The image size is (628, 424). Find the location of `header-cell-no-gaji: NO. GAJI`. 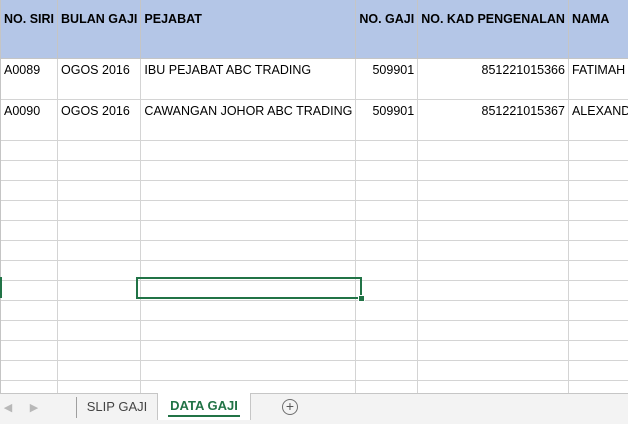

header-cell-no-gaji: NO. GAJI is located at coordinates (387, 29).